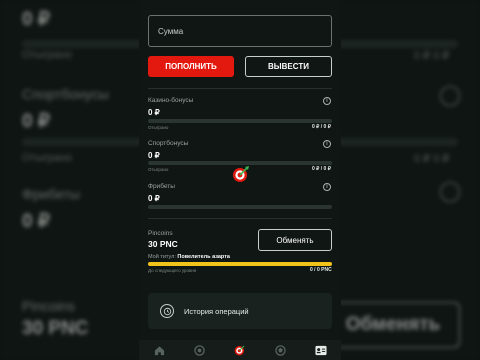 The height and width of the screenshot is (360, 480). What do you see at coordinates (162, 257) in the screenshot?
I see `my-title-prefix: Мой титул:` at bounding box center [162, 257].